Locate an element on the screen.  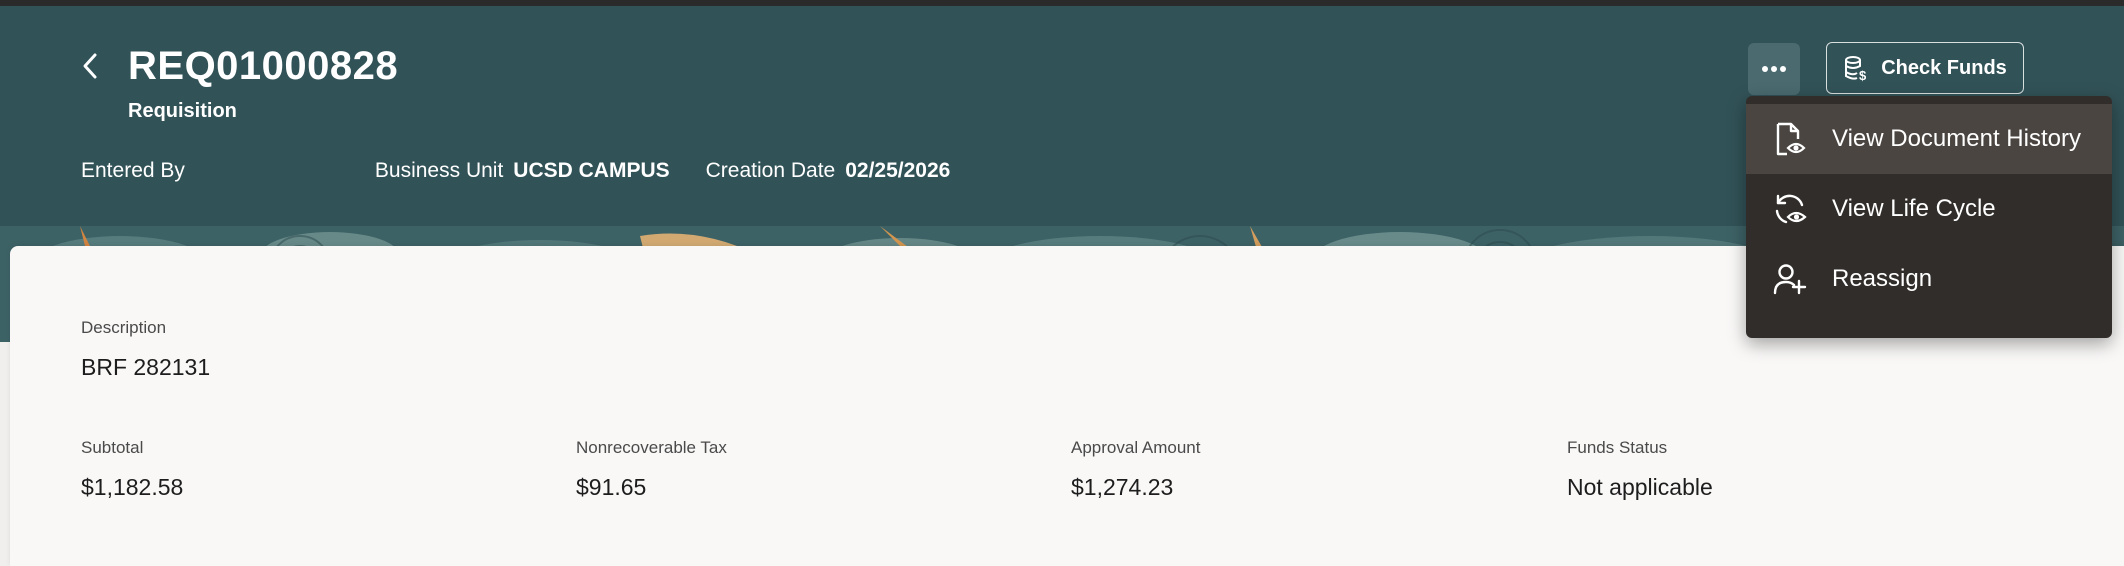
funds-status-value: Not applicable is located at coordinates (1640, 487).